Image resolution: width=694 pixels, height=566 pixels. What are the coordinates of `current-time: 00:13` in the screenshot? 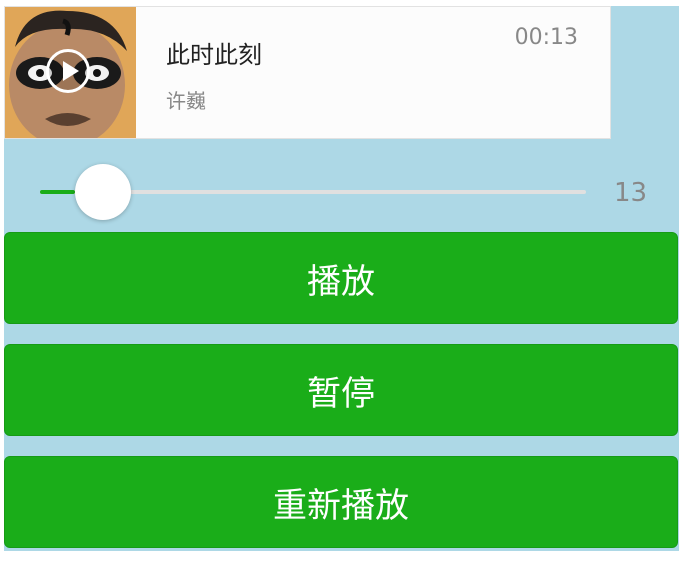 It's located at (546, 37).